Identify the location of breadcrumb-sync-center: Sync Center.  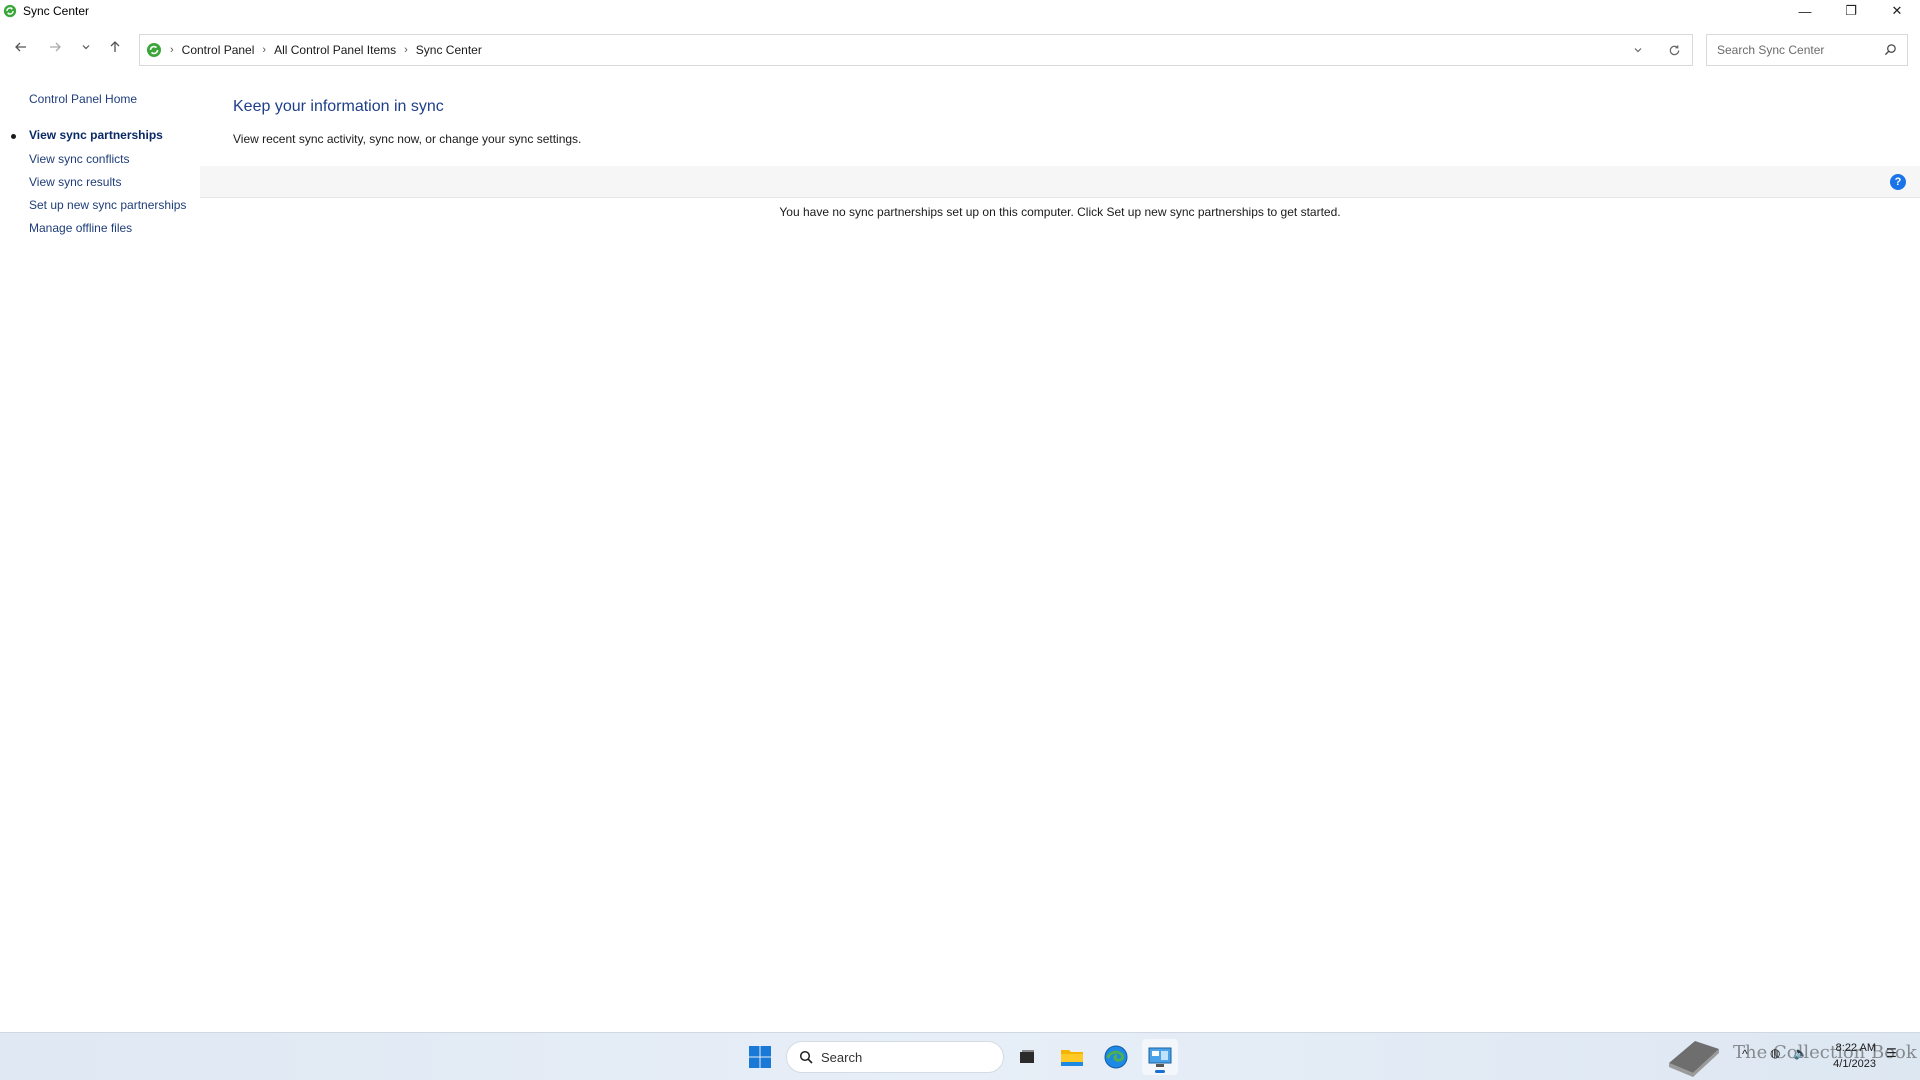
(449, 50).